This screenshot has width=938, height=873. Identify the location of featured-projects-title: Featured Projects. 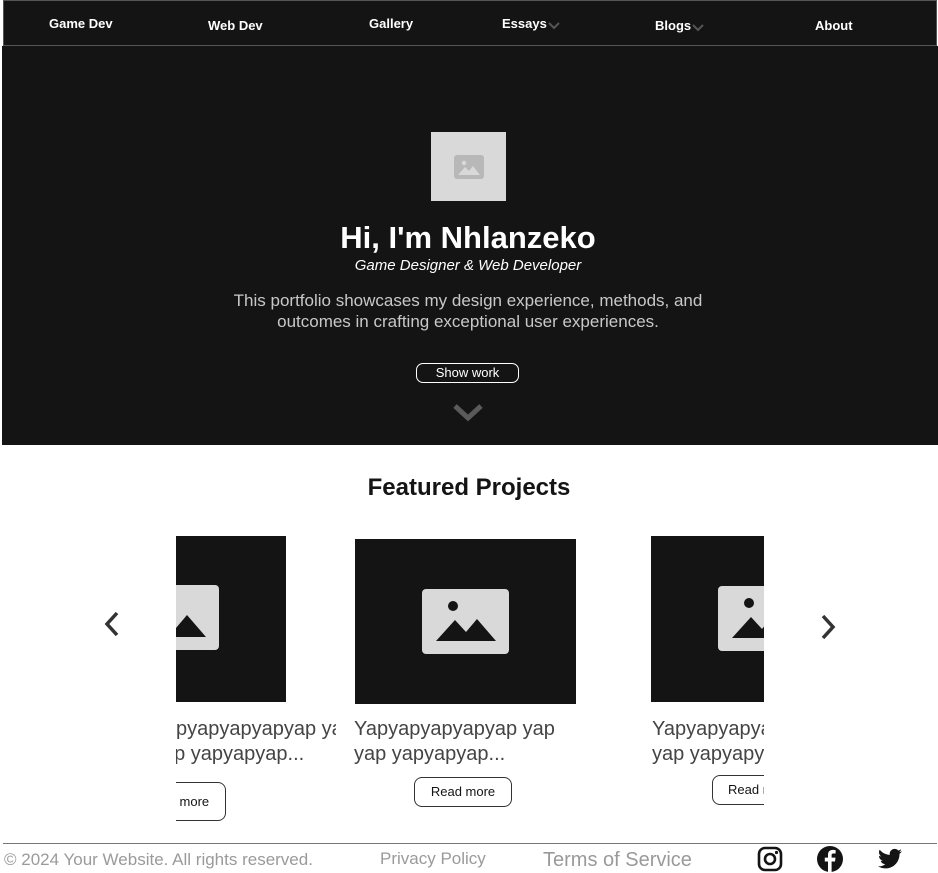
(469, 487).